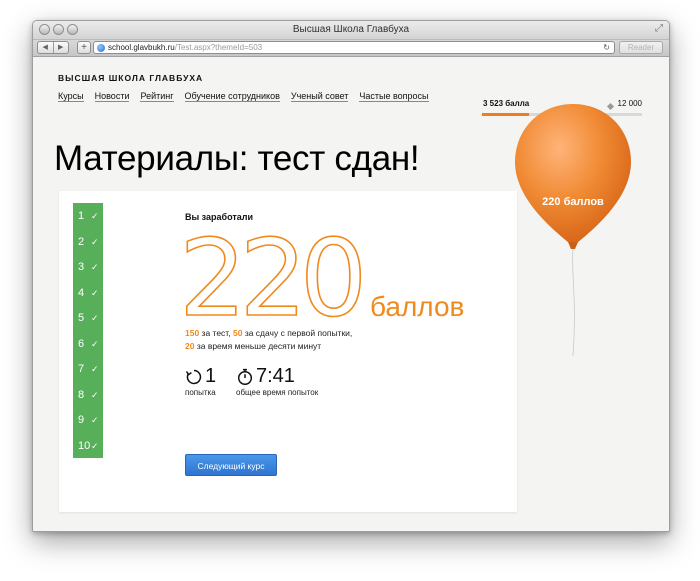 The height and width of the screenshot is (581, 700). Describe the element at coordinates (81, 369) in the screenshot. I see `question-step-number: 7` at that location.